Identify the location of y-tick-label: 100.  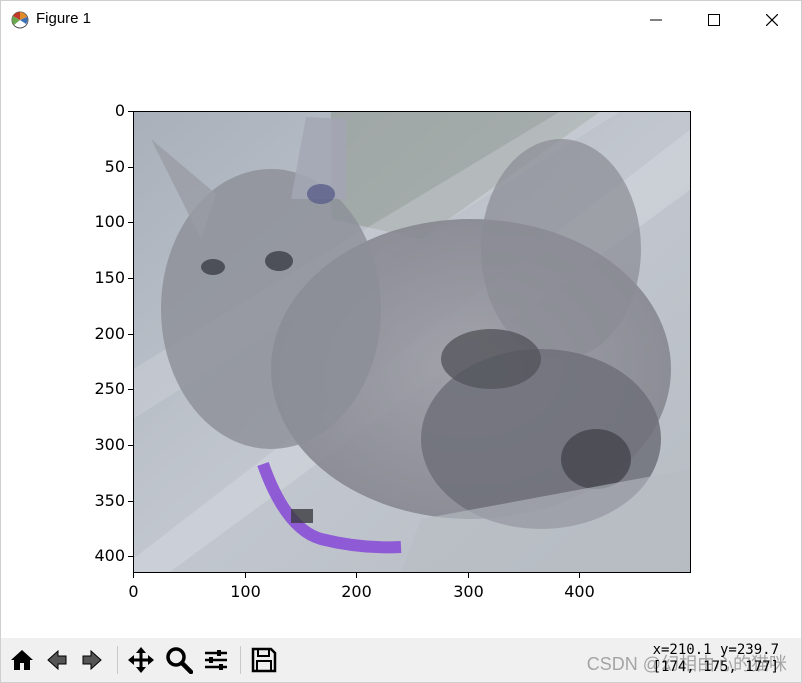
(109, 221).